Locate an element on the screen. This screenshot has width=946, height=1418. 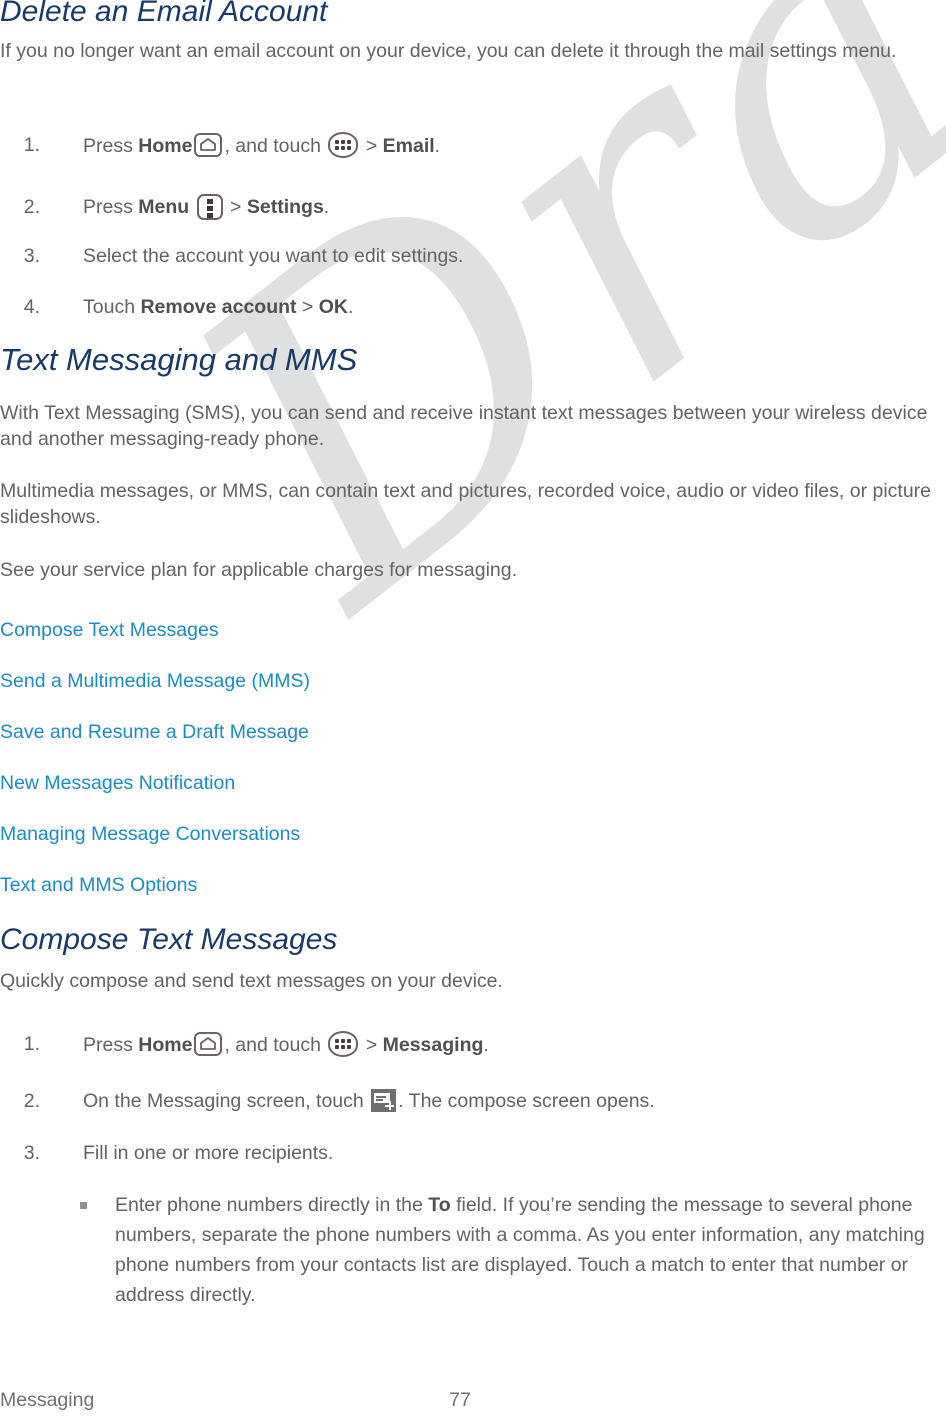
link-managing-message-conversations: Managing Message Conversations is located at coordinates (150, 834).